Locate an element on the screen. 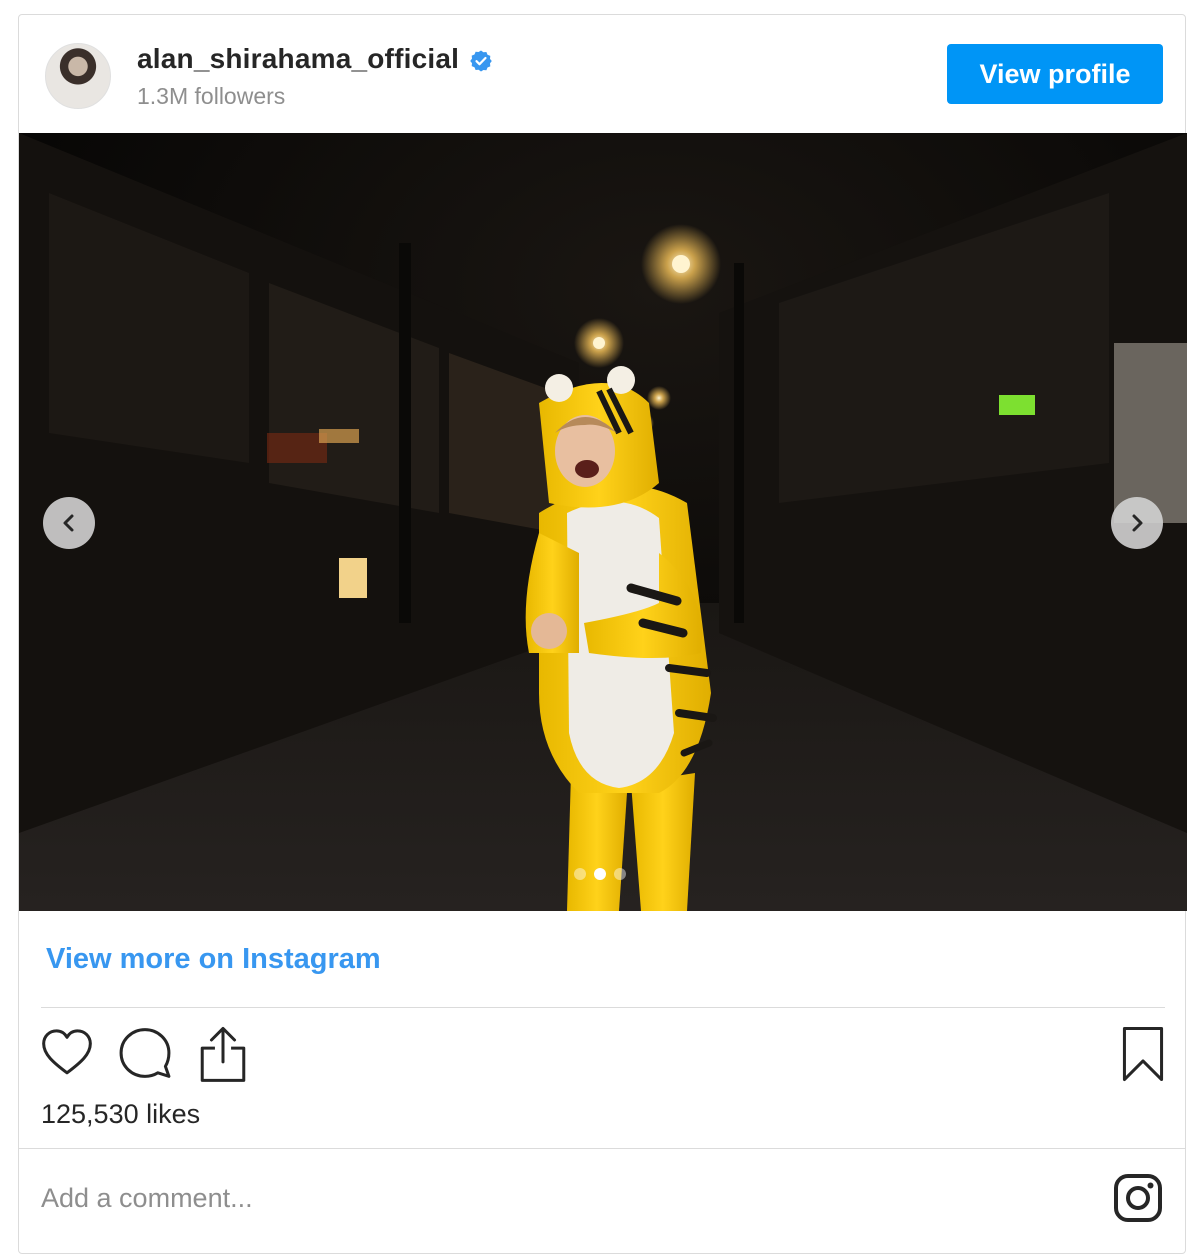  action-bar is located at coordinates (603, 1055).